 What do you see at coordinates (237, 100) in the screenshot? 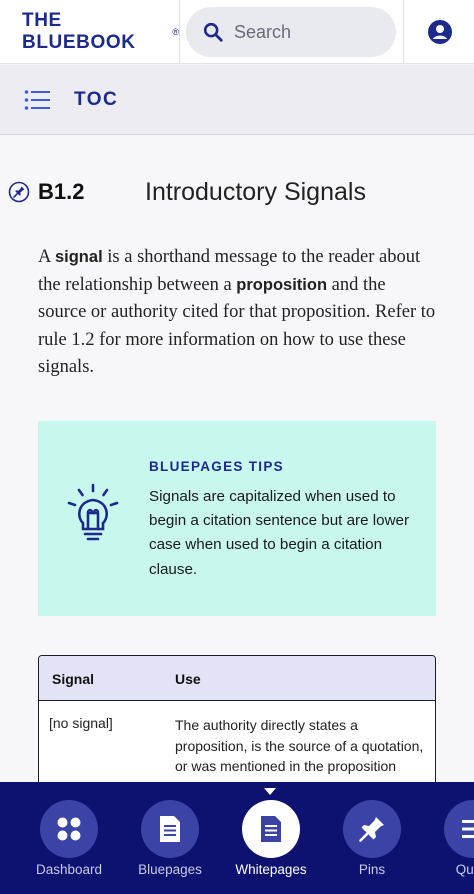
I see `toc-bar: TOC` at bounding box center [237, 100].